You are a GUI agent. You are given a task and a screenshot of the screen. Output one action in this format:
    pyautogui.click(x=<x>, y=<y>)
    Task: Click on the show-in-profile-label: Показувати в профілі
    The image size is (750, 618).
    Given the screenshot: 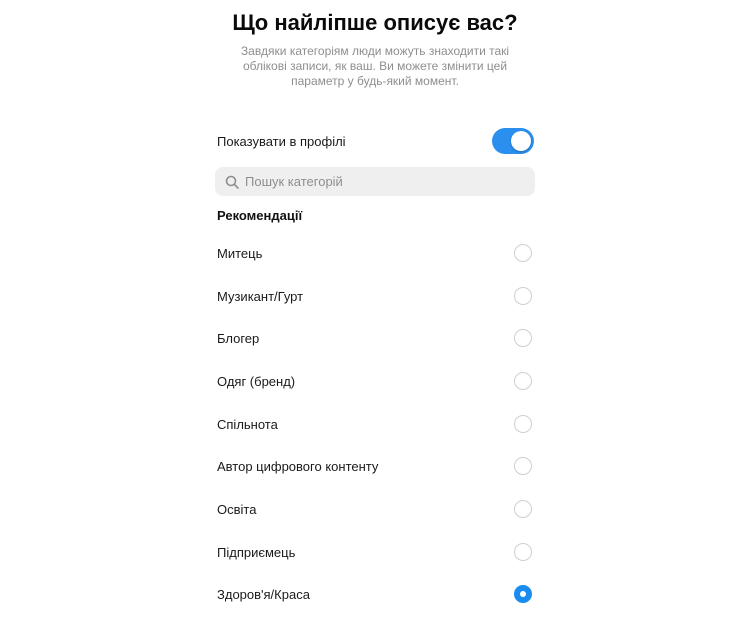 What is the action you would take?
    pyautogui.click(x=281, y=141)
    